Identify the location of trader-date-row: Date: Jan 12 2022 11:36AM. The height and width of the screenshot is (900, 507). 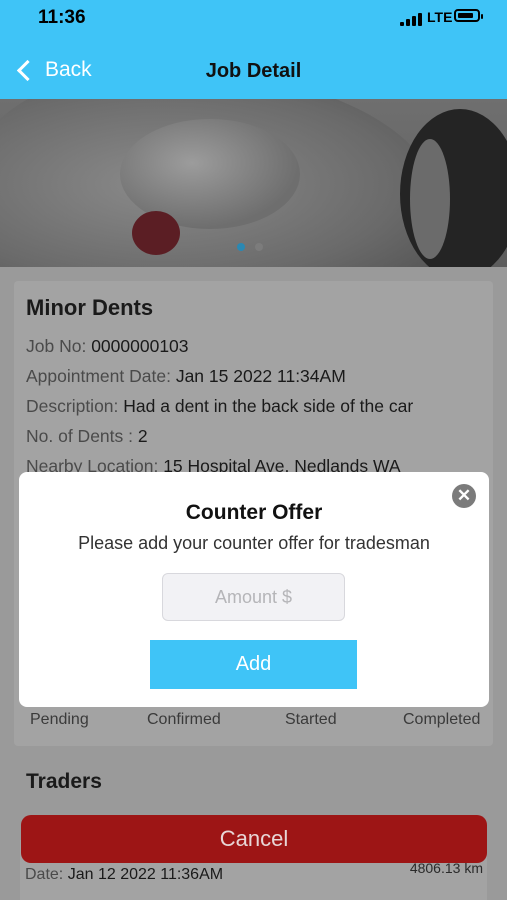
(124, 875).